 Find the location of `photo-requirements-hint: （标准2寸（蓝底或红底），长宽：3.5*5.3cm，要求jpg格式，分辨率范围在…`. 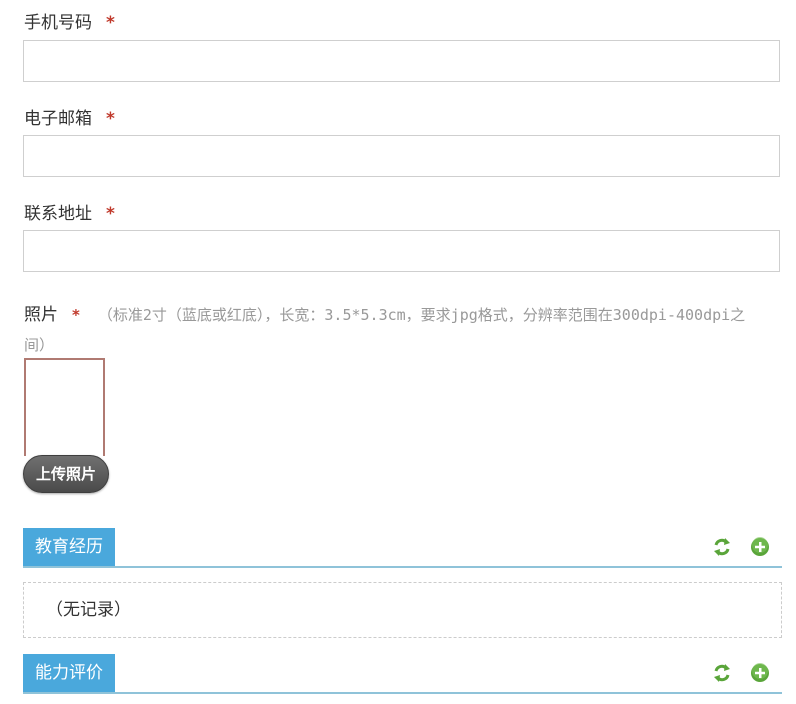

photo-requirements-hint: （标准2寸（蓝底或红底），长宽：3.5*5.3cm，要求jpg格式，分辨率范围在… is located at coordinates (385, 330).